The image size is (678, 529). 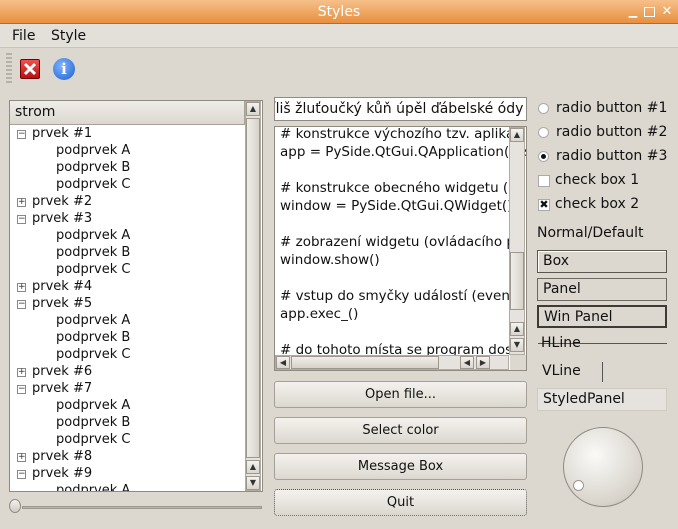 What do you see at coordinates (130, 371) in the screenshot?
I see `tree-item: + prvek #6` at bounding box center [130, 371].